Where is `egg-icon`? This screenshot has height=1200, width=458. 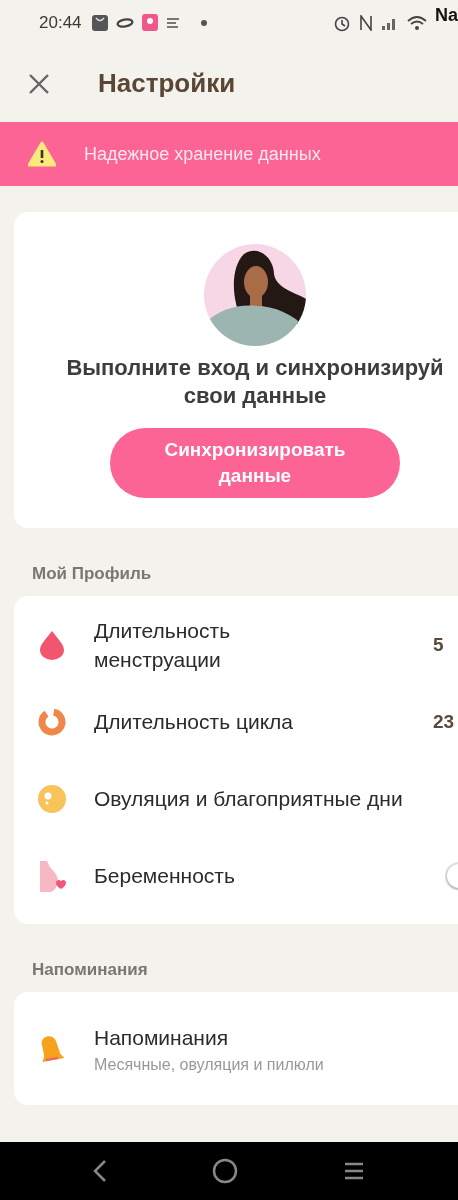
egg-icon is located at coordinates (52, 798).